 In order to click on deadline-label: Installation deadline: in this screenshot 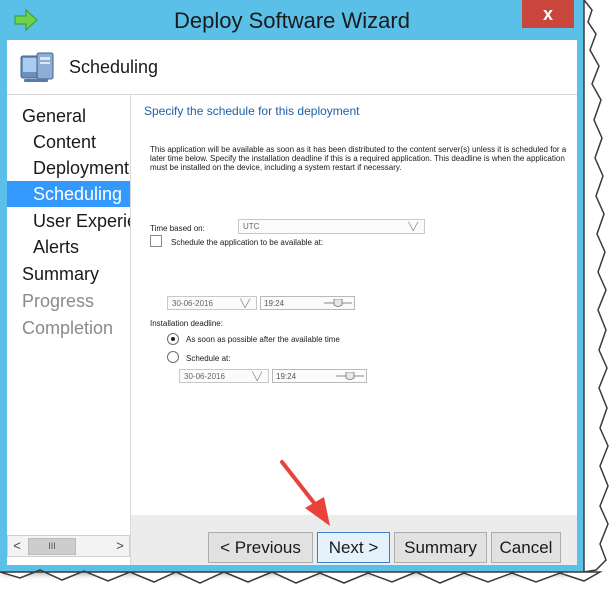, I will do `click(186, 323)`.